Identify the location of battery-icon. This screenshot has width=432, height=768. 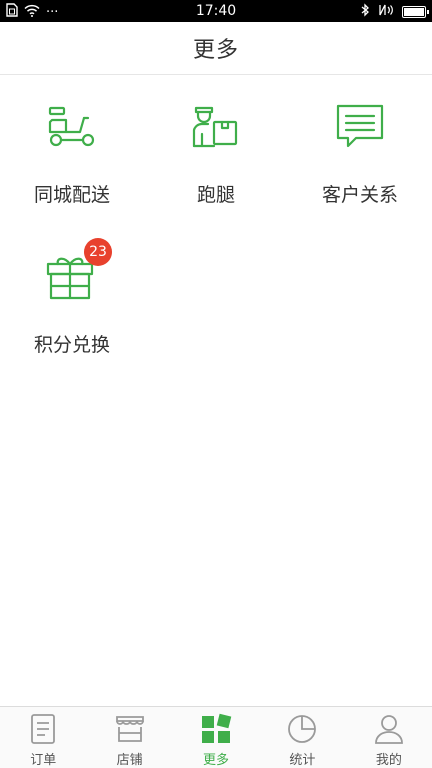
(415, 12).